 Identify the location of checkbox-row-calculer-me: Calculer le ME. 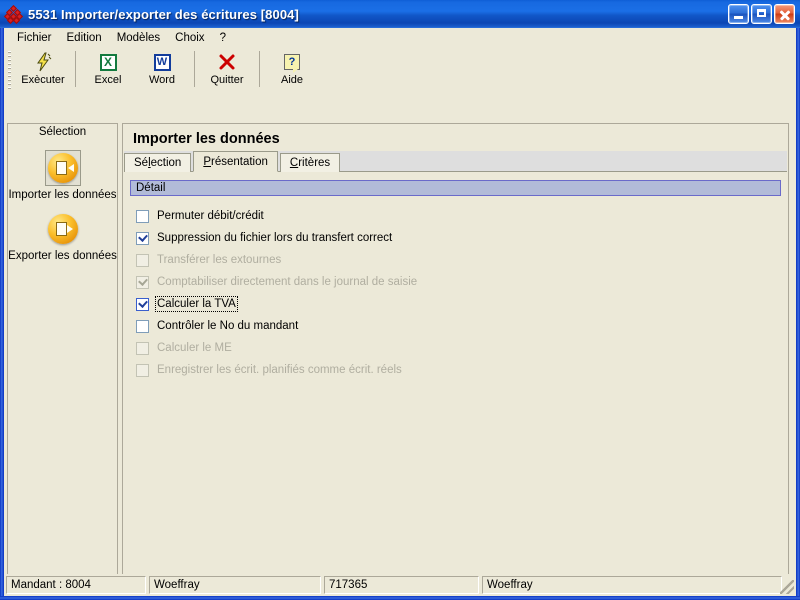
(459, 348).